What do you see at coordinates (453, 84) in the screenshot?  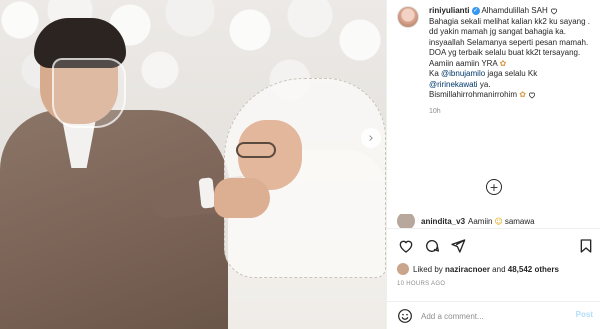 I see `mention-link: @ririnekawati` at bounding box center [453, 84].